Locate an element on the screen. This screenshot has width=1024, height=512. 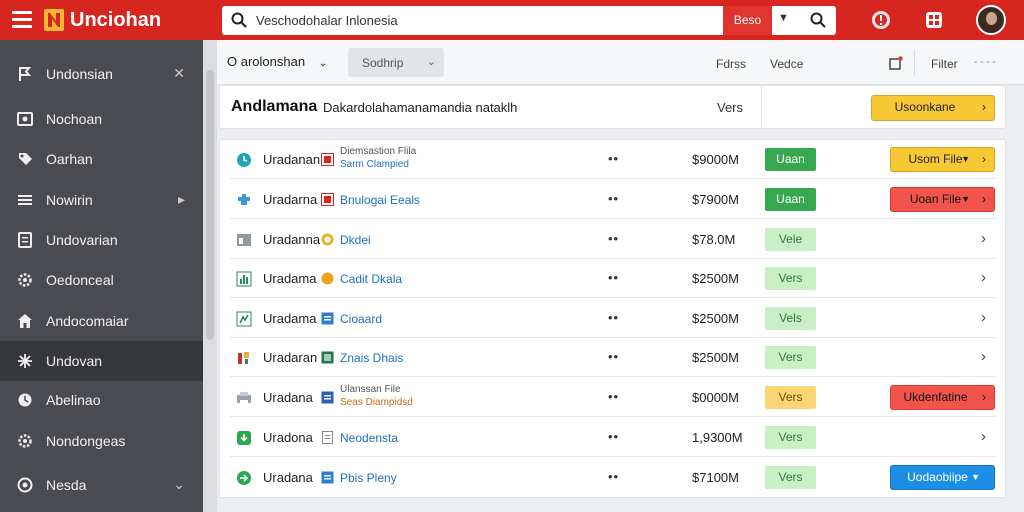
sidebar-item-4: Undovarian is located at coordinates (101, 240).